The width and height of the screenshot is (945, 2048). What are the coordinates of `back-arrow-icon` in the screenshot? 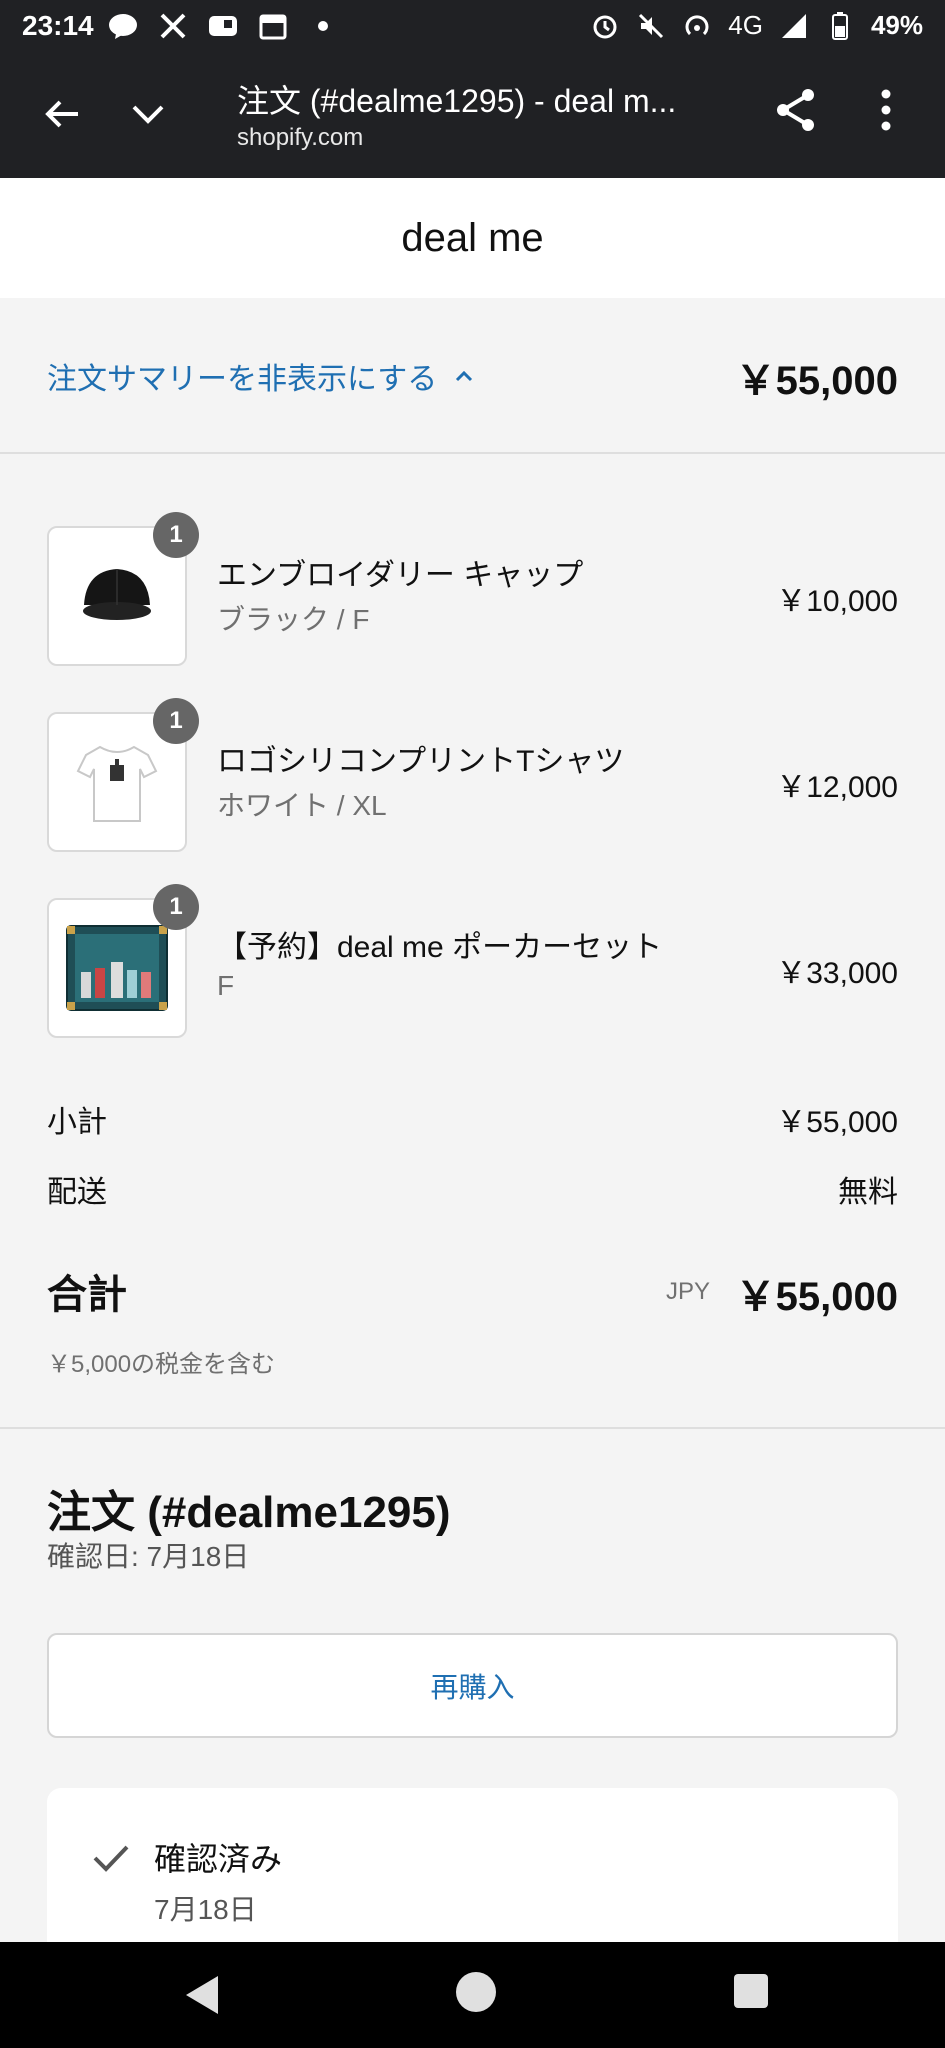 It's located at (62, 114).